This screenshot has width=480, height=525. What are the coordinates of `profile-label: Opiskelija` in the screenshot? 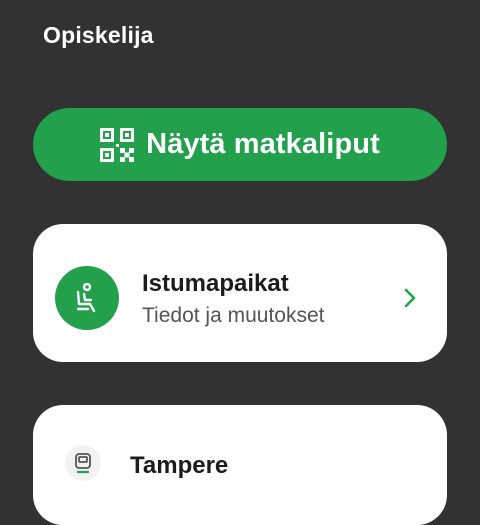 It's located at (98, 35).